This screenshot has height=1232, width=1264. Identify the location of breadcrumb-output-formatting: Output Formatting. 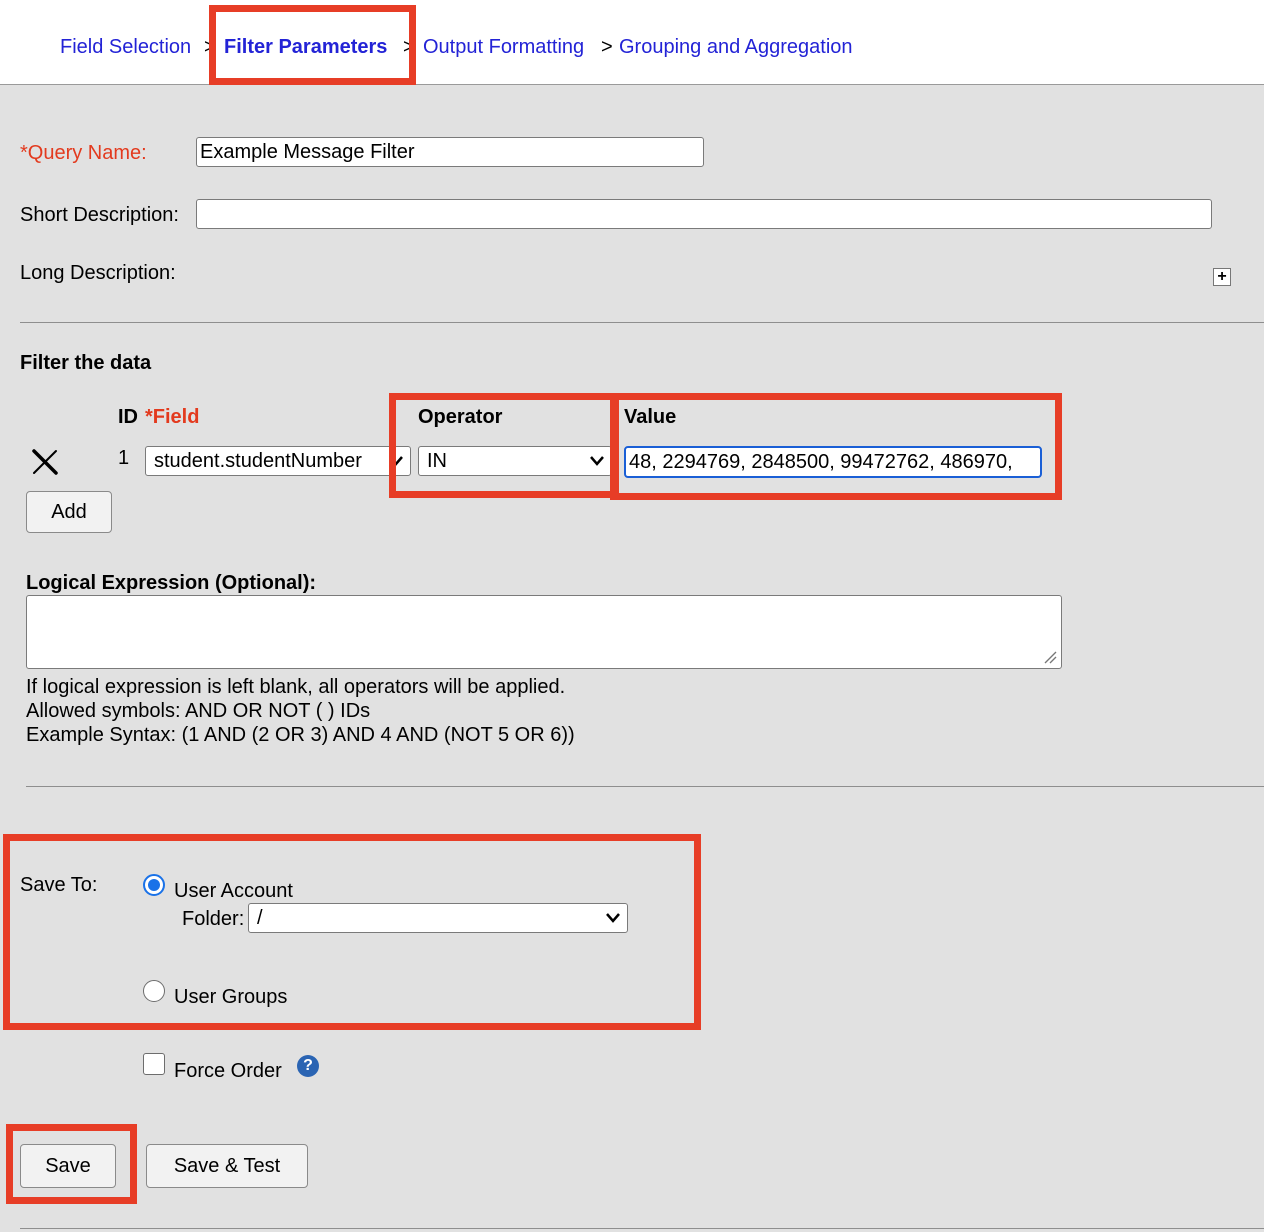
(503, 47).